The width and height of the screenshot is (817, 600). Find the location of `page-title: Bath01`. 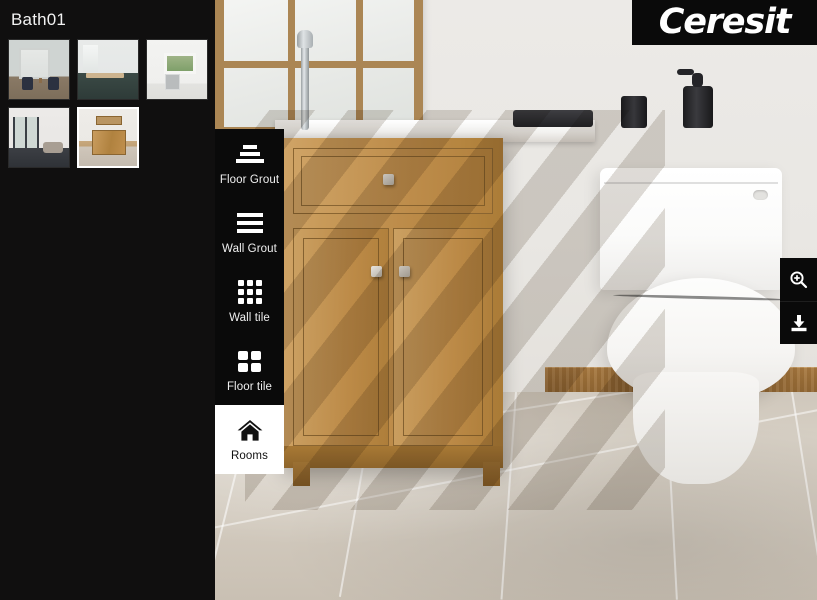

page-title: Bath01 is located at coordinates (39, 19).